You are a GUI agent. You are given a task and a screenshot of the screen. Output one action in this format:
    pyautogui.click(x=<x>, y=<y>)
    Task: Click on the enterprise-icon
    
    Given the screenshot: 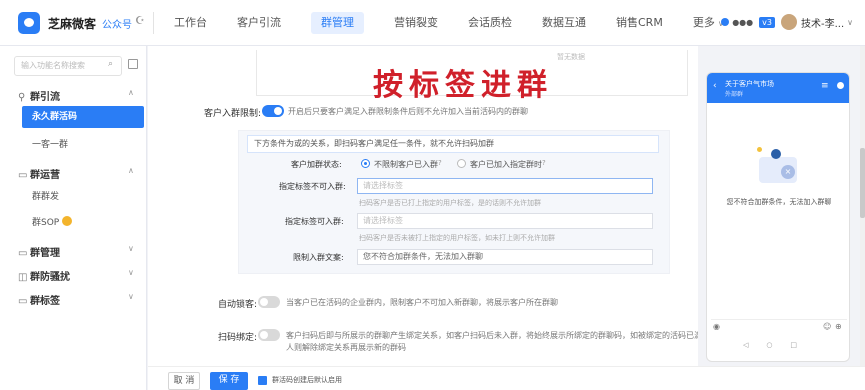 What is the action you would take?
    pyautogui.click(x=725, y=22)
    